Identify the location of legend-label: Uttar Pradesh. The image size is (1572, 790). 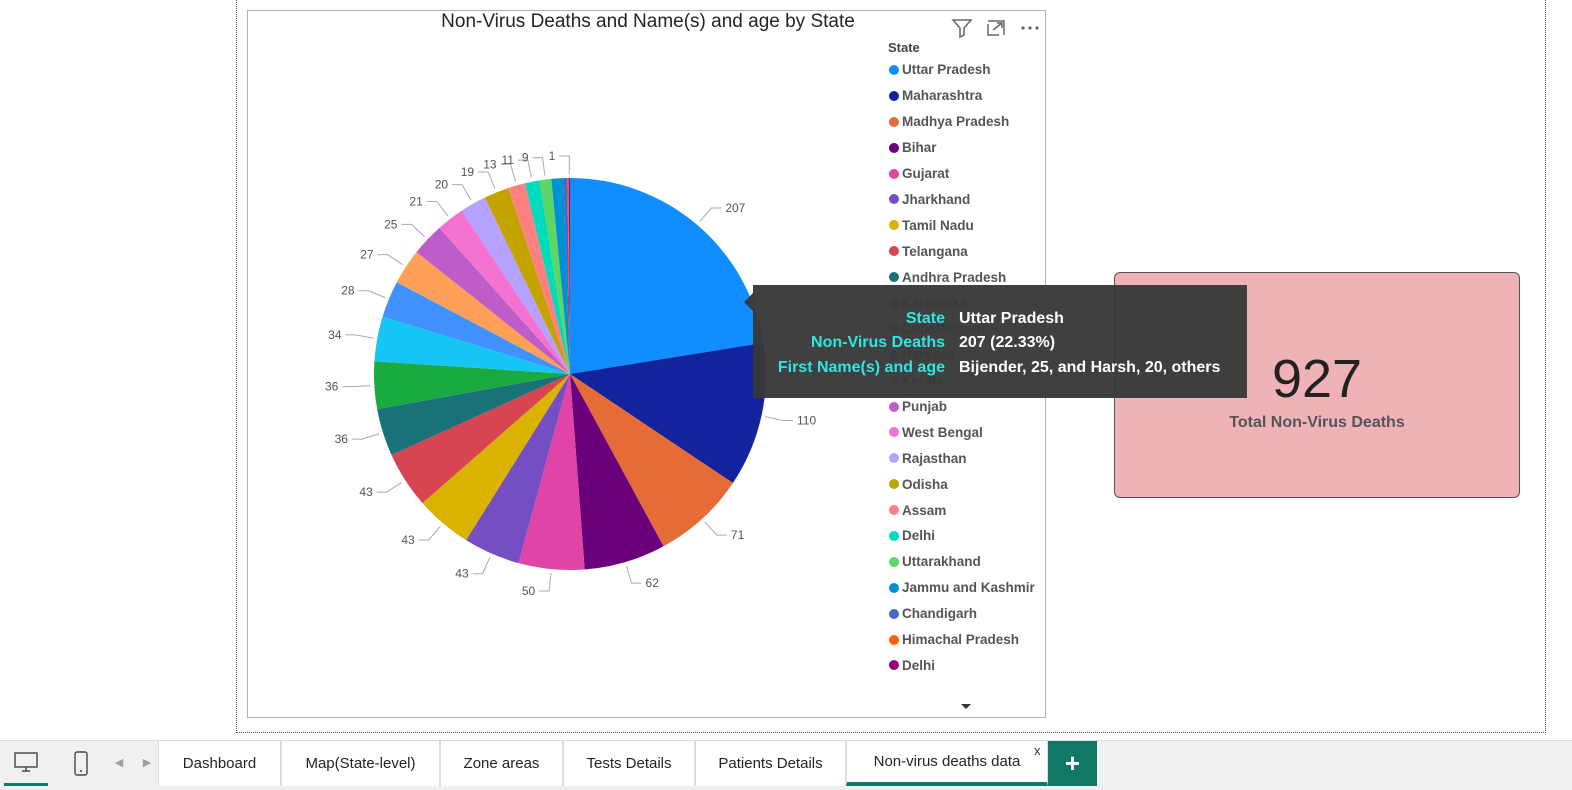
(946, 70).